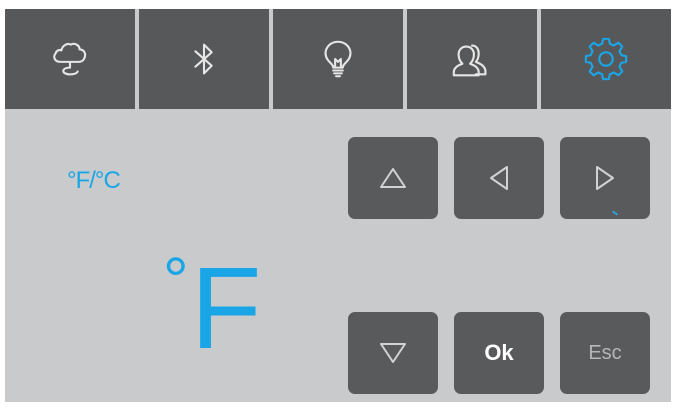 The image size is (676, 409). I want to click on right-button, so click(605, 178).